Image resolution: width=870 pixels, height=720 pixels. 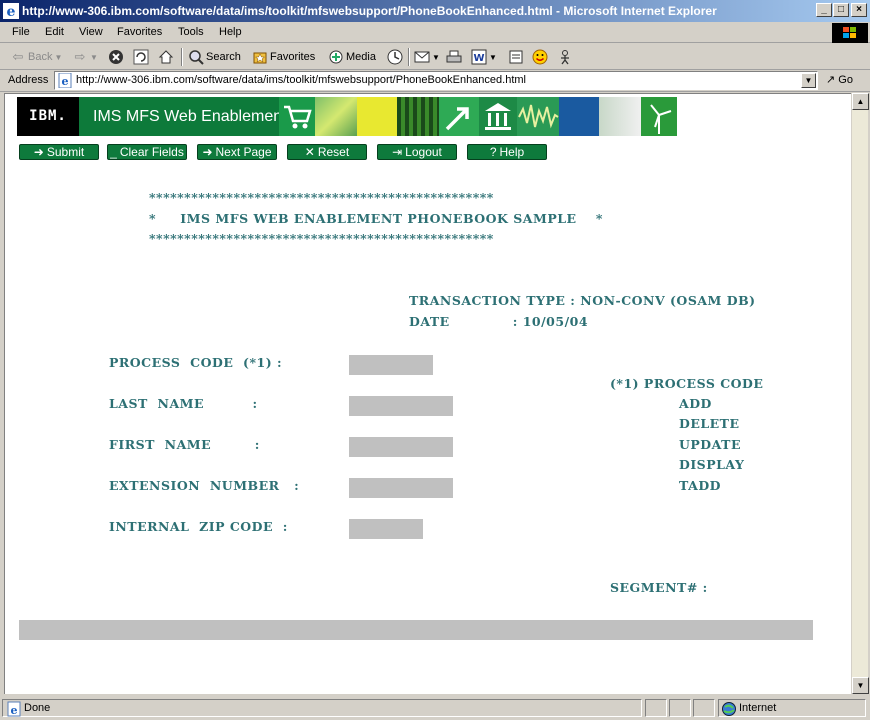 I want to click on forward-dropdown-icon: ▼, so click(x=94, y=57).